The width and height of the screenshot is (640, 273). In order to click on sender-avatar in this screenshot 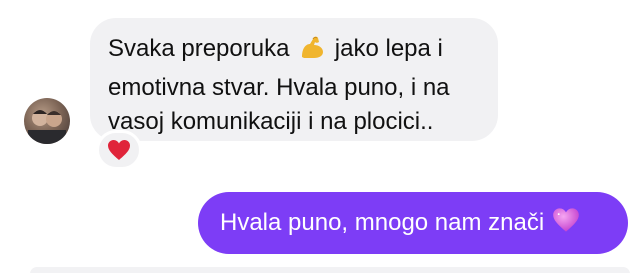, I will do `click(47, 121)`.